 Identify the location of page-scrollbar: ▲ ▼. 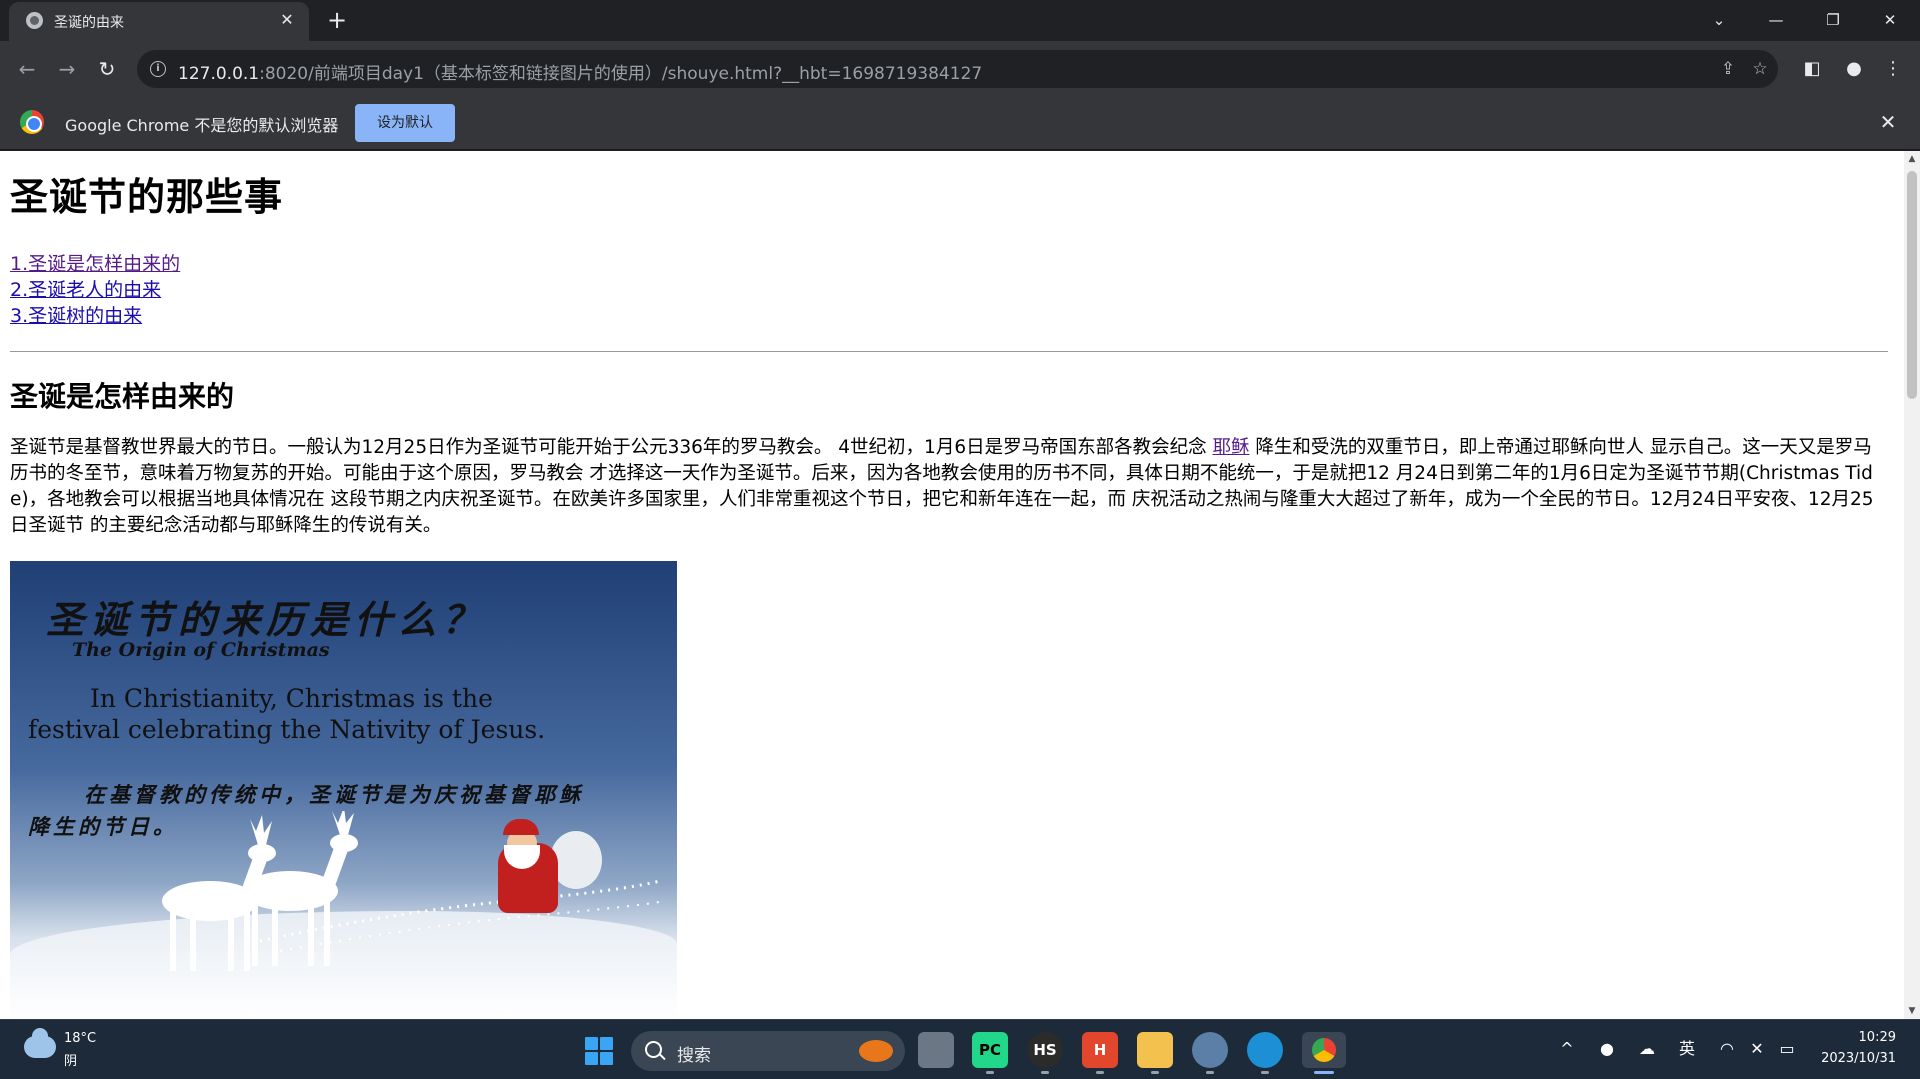
(1912, 585).